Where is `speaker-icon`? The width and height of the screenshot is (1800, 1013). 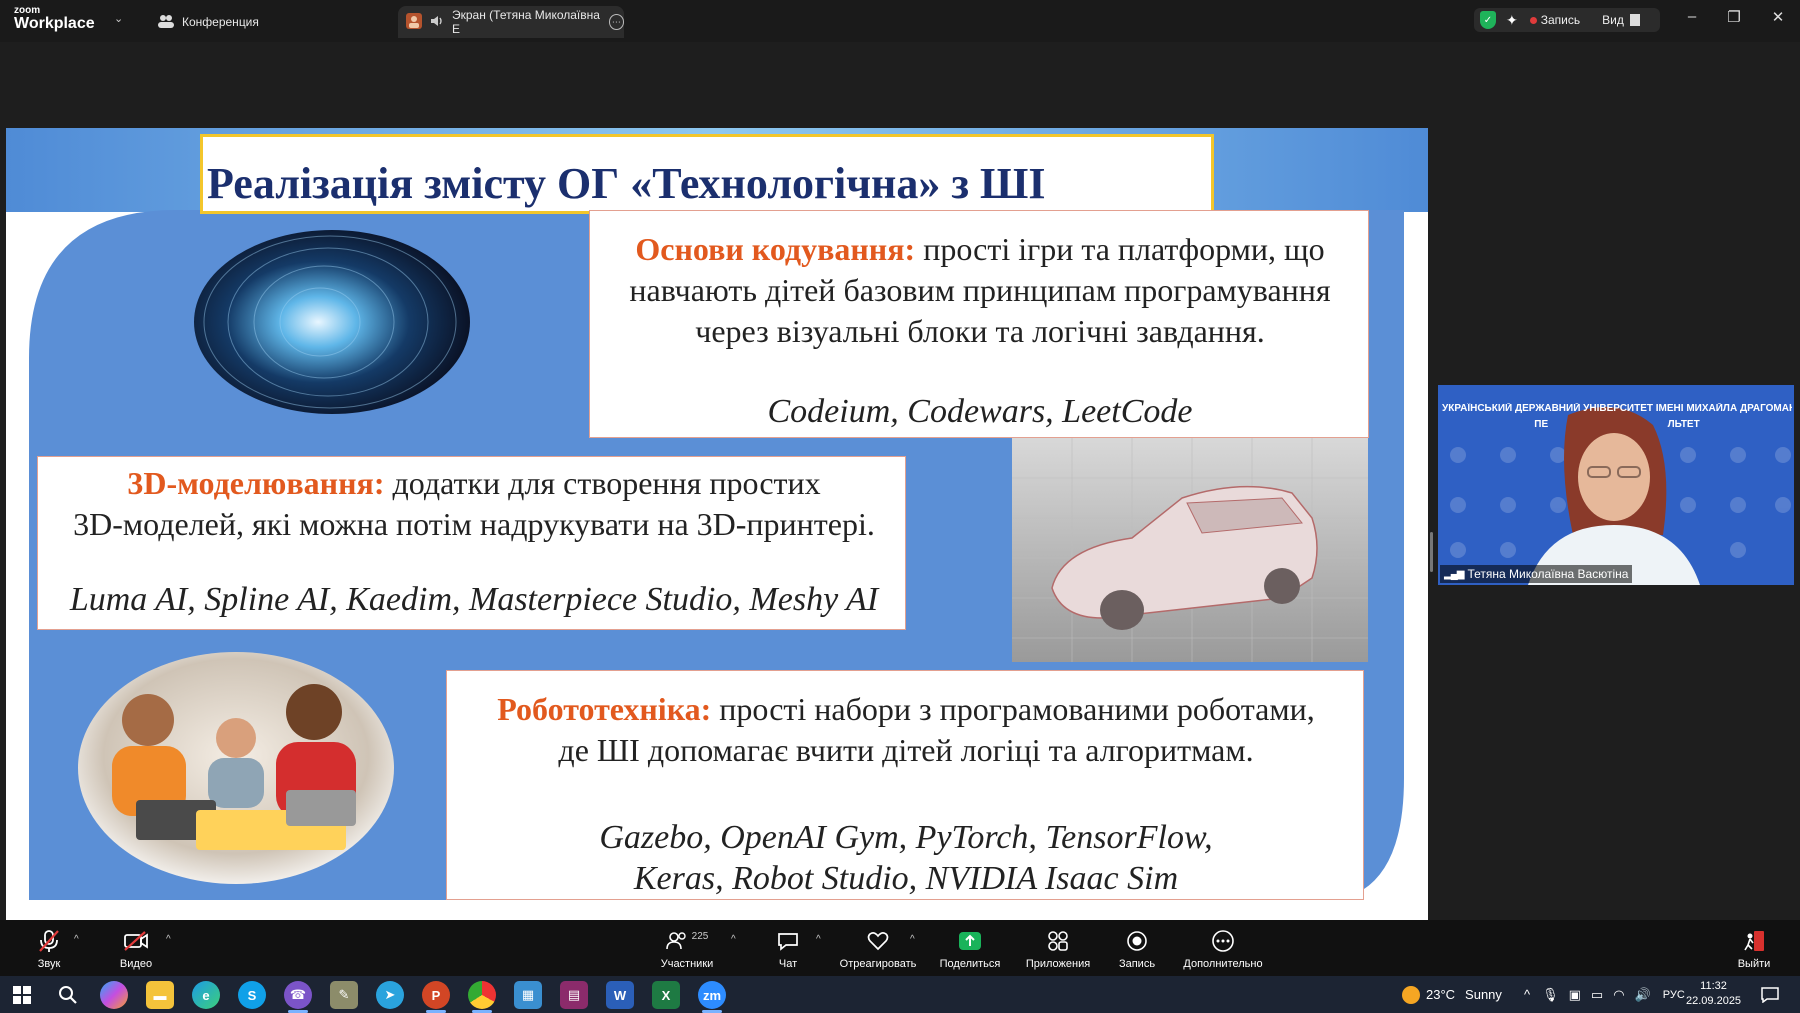
speaker-icon is located at coordinates (437, 22).